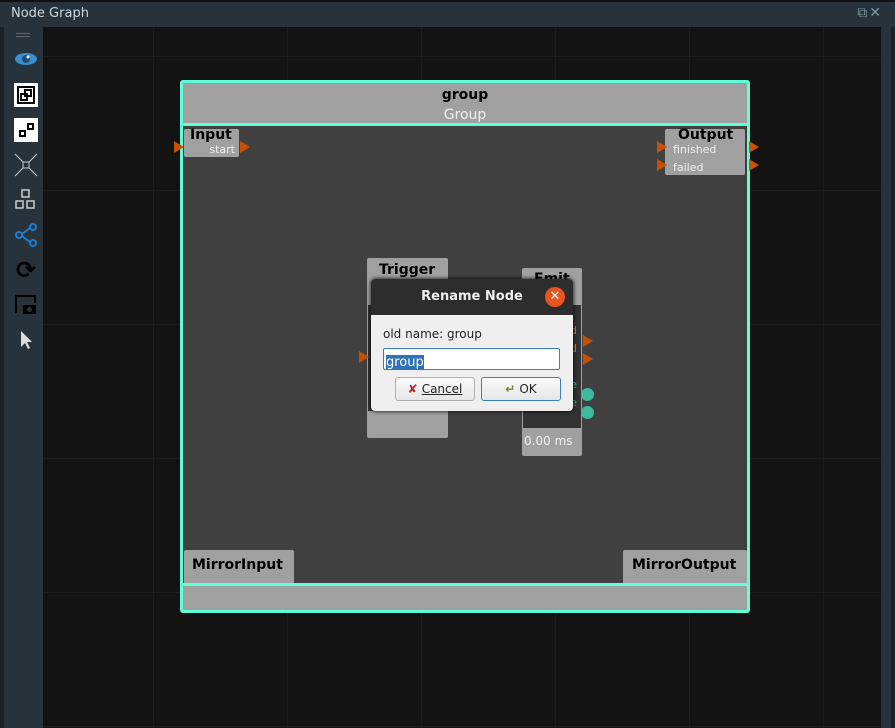 The width and height of the screenshot is (895, 728). Describe the element at coordinates (407, 270) in the screenshot. I see `trigger-node-title: Trigger` at that location.